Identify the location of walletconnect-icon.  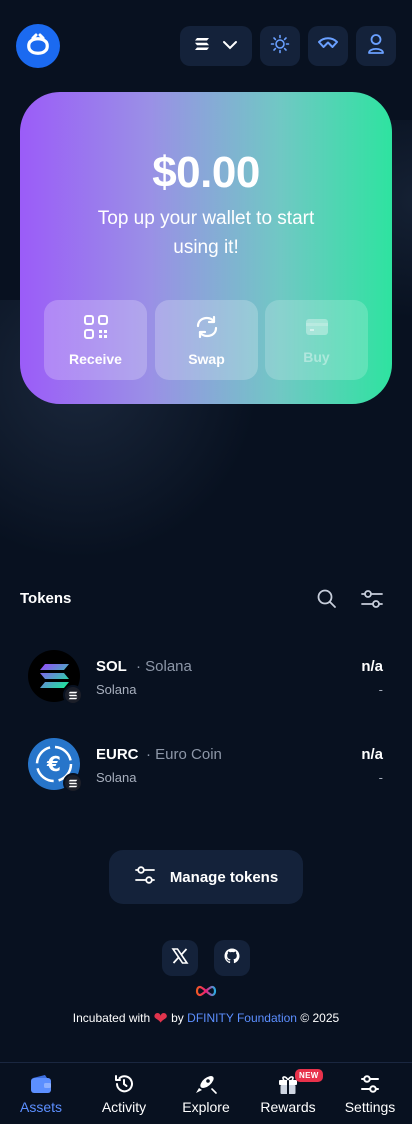
(328, 46).